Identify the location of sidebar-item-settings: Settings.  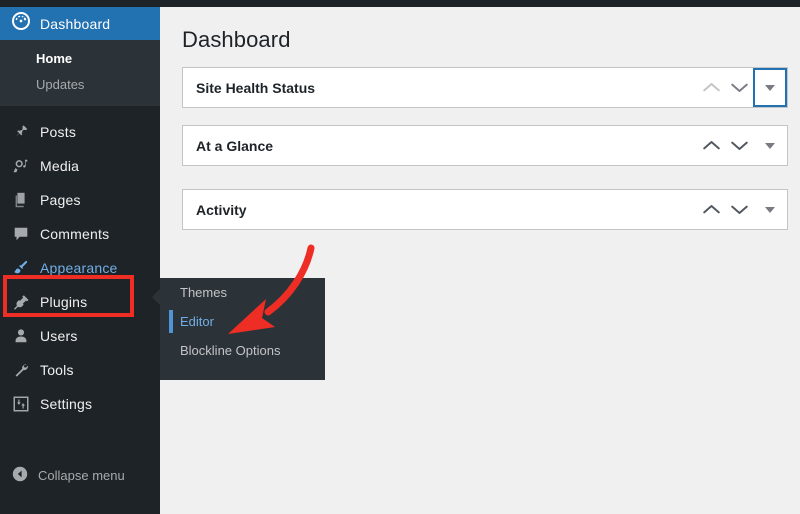
(80, 404).